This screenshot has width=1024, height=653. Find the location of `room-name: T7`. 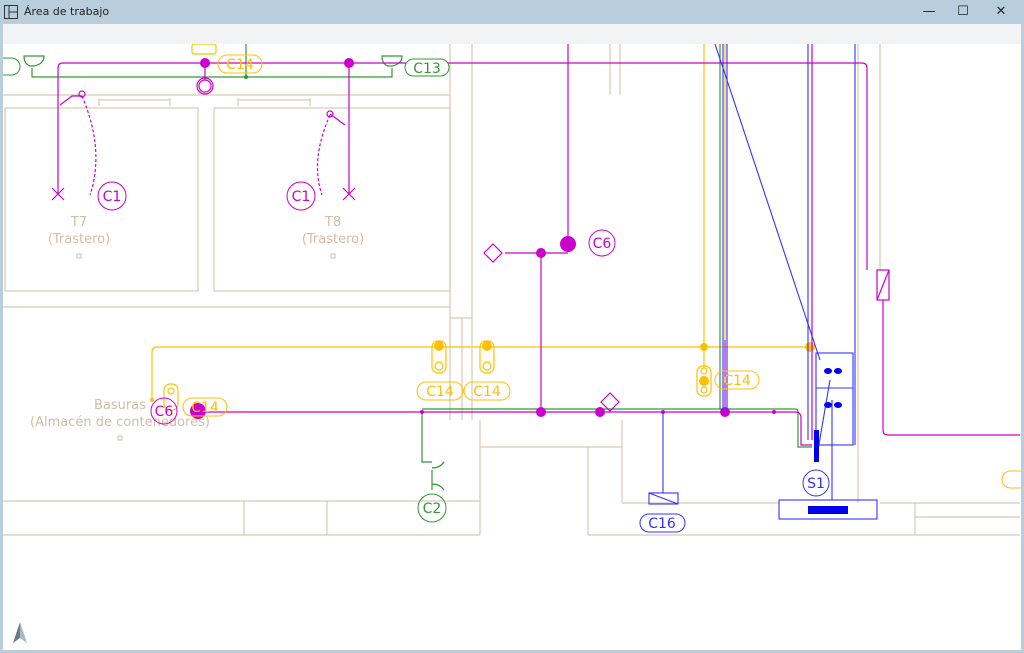

room-name: T7 is located at coordinates (78, 222).